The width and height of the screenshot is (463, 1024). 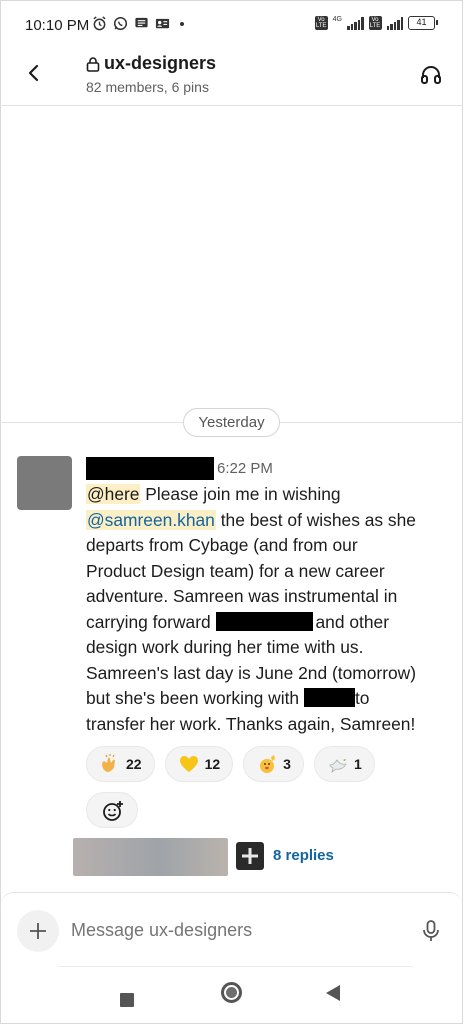 I want to click on message-text: to, so click(x=362, y=698).